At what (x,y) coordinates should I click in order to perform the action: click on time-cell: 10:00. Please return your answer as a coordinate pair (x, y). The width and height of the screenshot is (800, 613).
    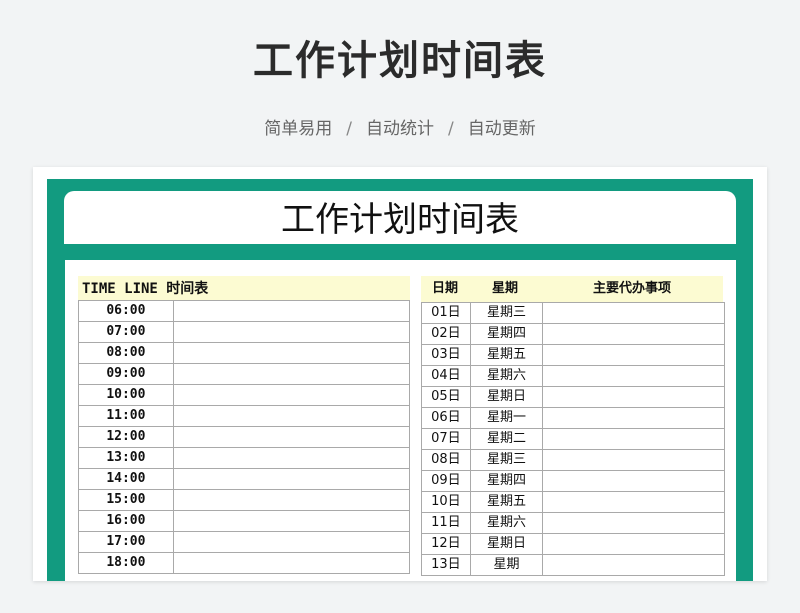
    Looking at the image, I should click on (126, 395).